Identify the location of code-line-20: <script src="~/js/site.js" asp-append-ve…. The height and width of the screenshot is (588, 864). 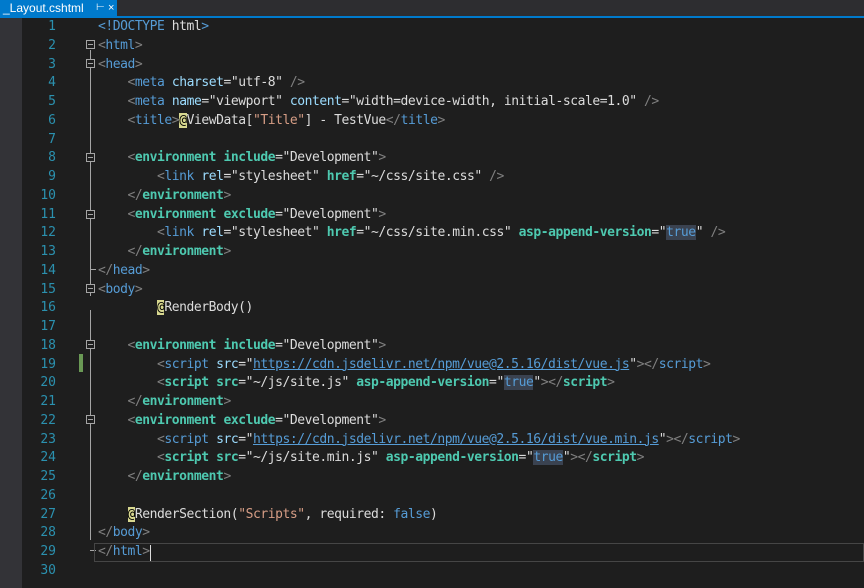
(386, 383).